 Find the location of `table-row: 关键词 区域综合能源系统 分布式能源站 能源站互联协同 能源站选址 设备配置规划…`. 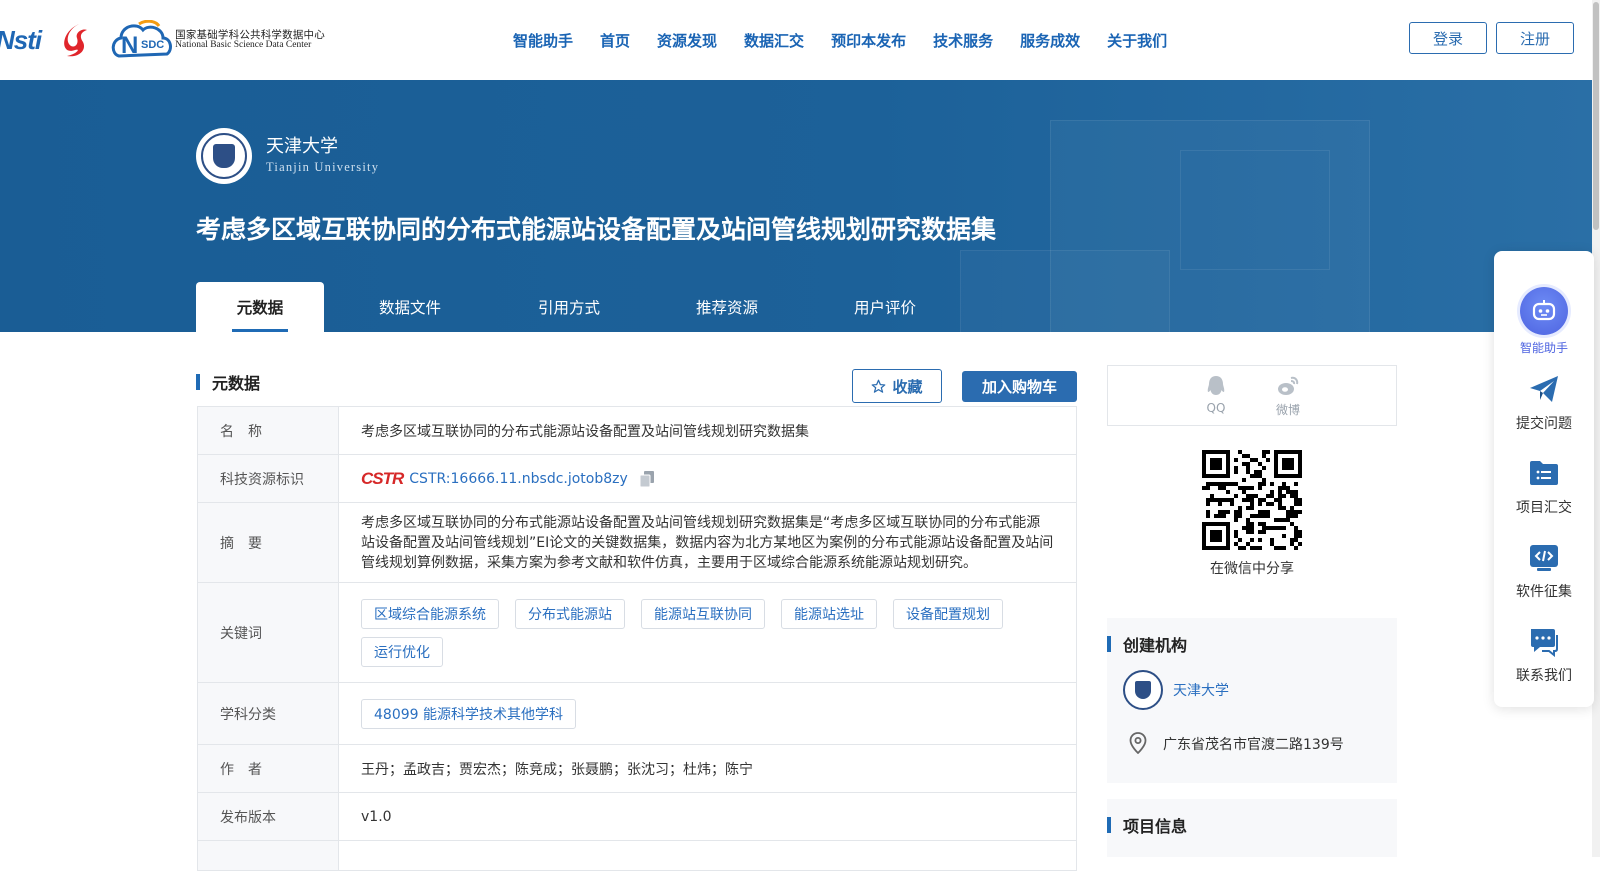

table-row: 关键词 区域综合能源系统 分布式能源站 能源站互联协同 能源站选址 设备配置规划… is located at coordinates (637, 633).